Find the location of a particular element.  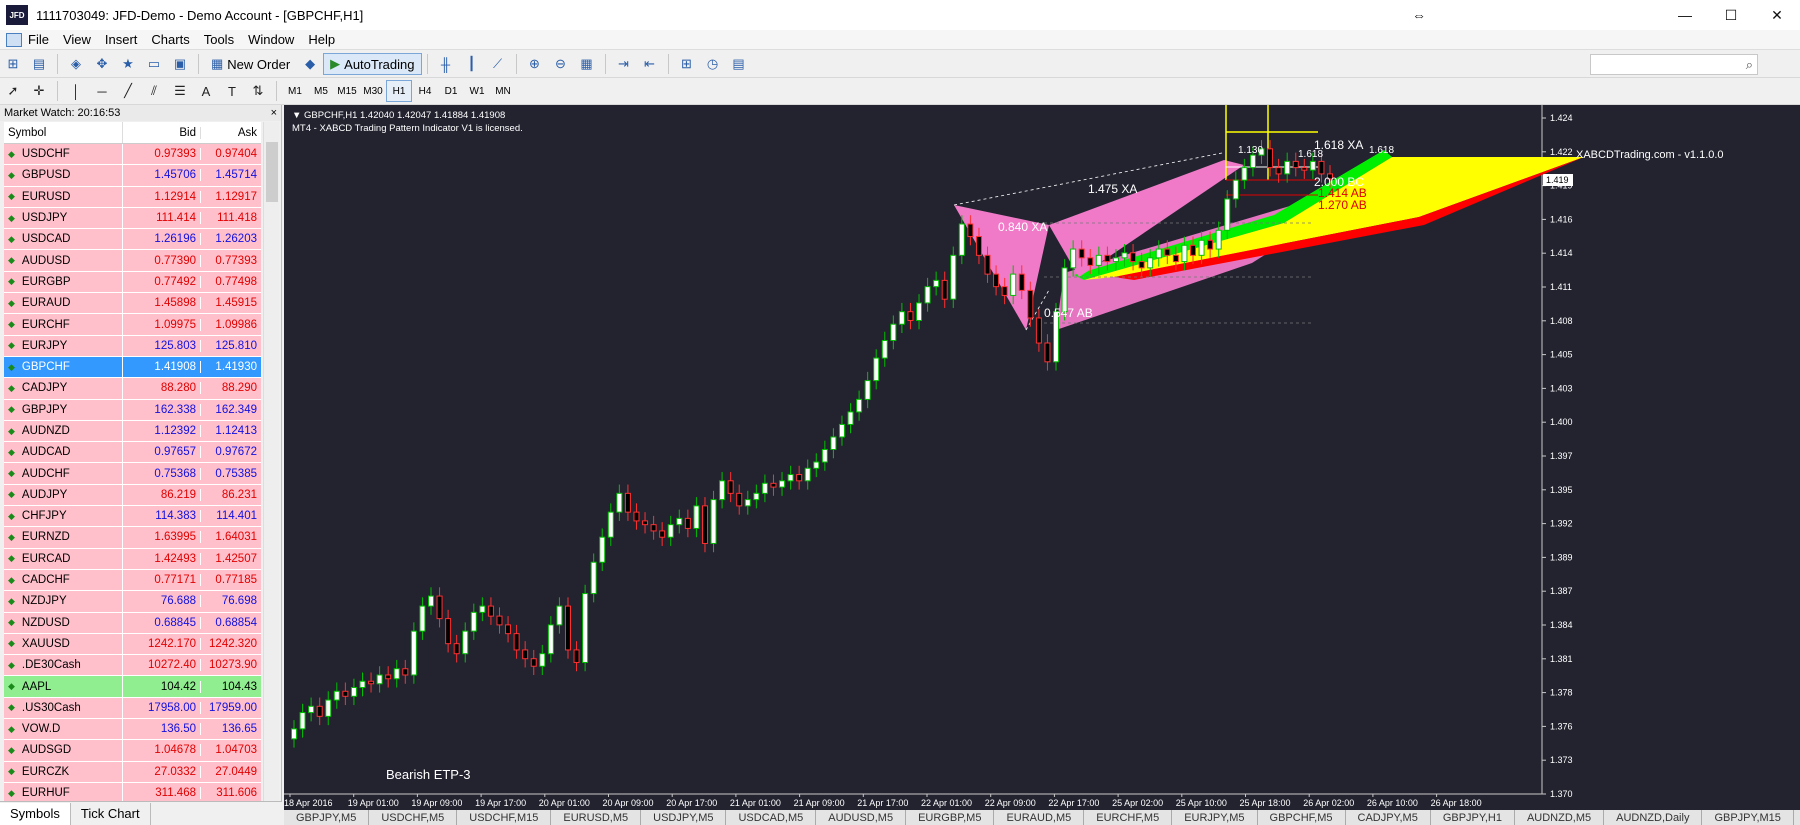

indicators-icon: ⊞ is located at coordinates (687, 64).